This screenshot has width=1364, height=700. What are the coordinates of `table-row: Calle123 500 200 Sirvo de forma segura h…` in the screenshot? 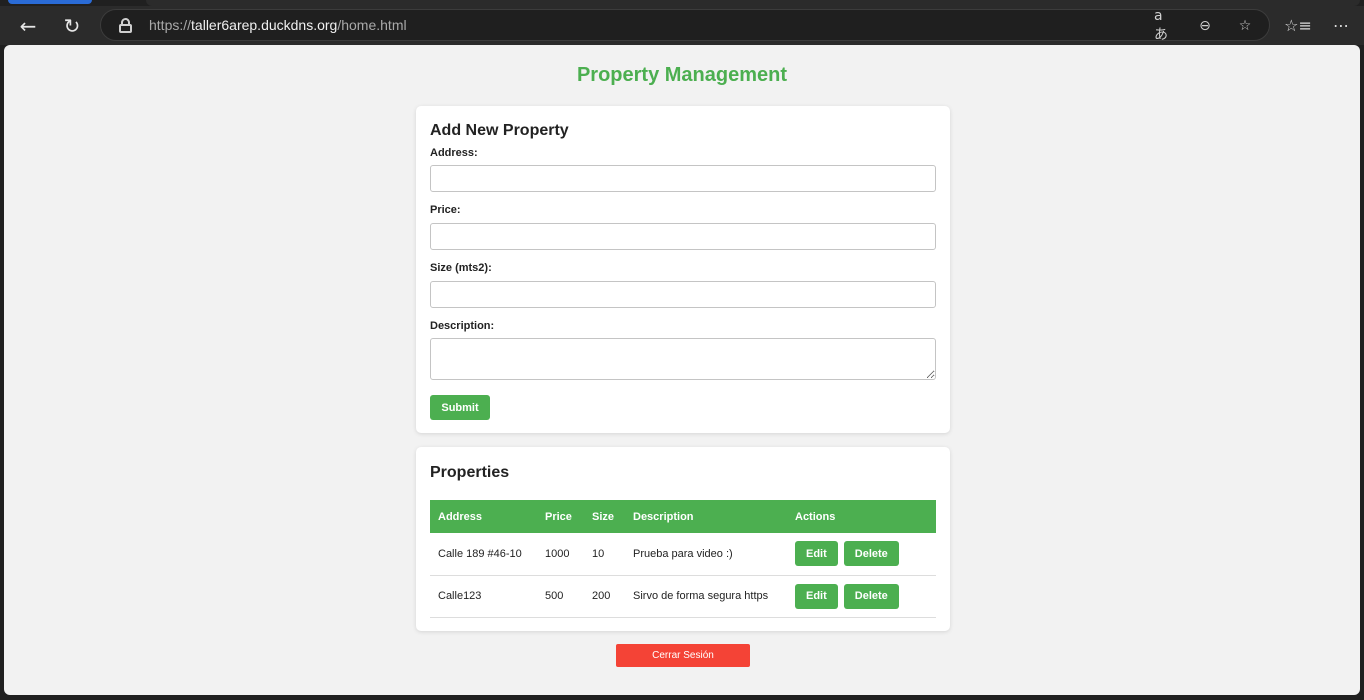 It's located at (683, 596).